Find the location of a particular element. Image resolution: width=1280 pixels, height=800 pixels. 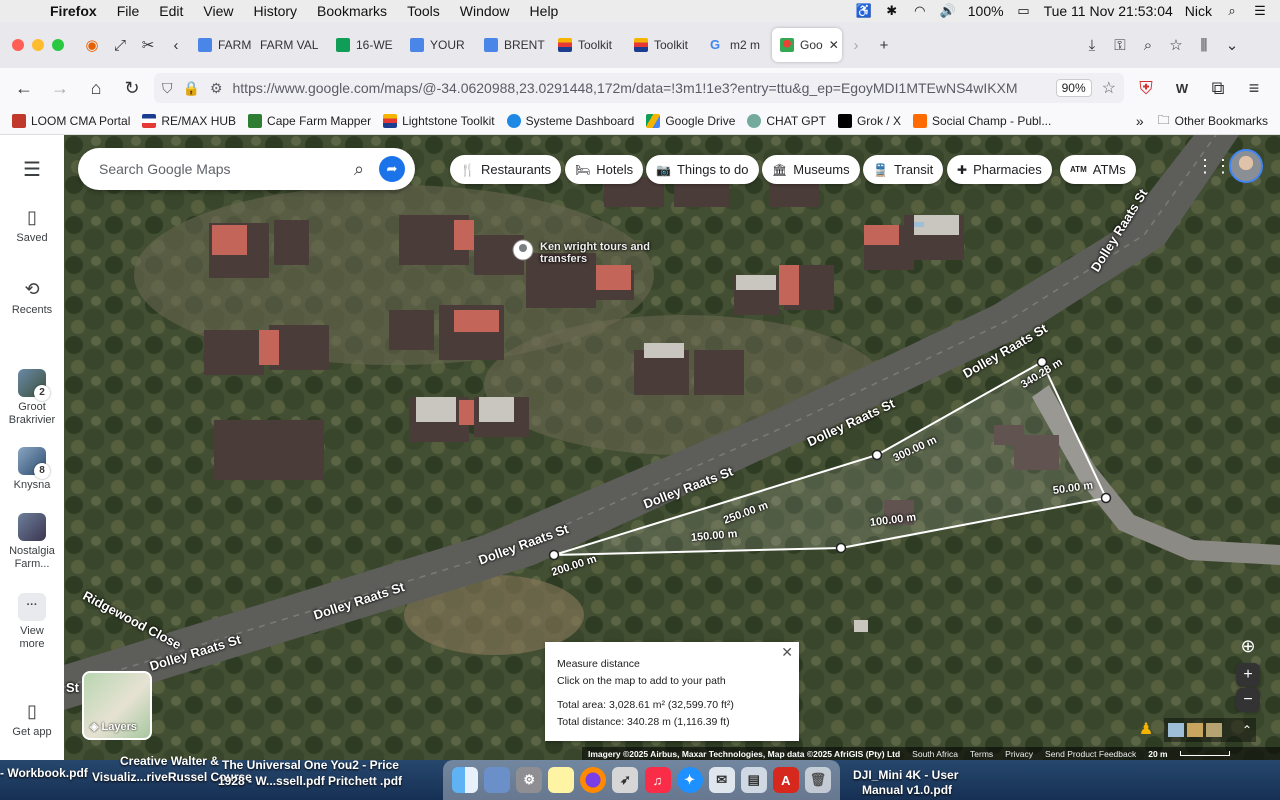

zoom-window-button is located at coordinates (58, 45).